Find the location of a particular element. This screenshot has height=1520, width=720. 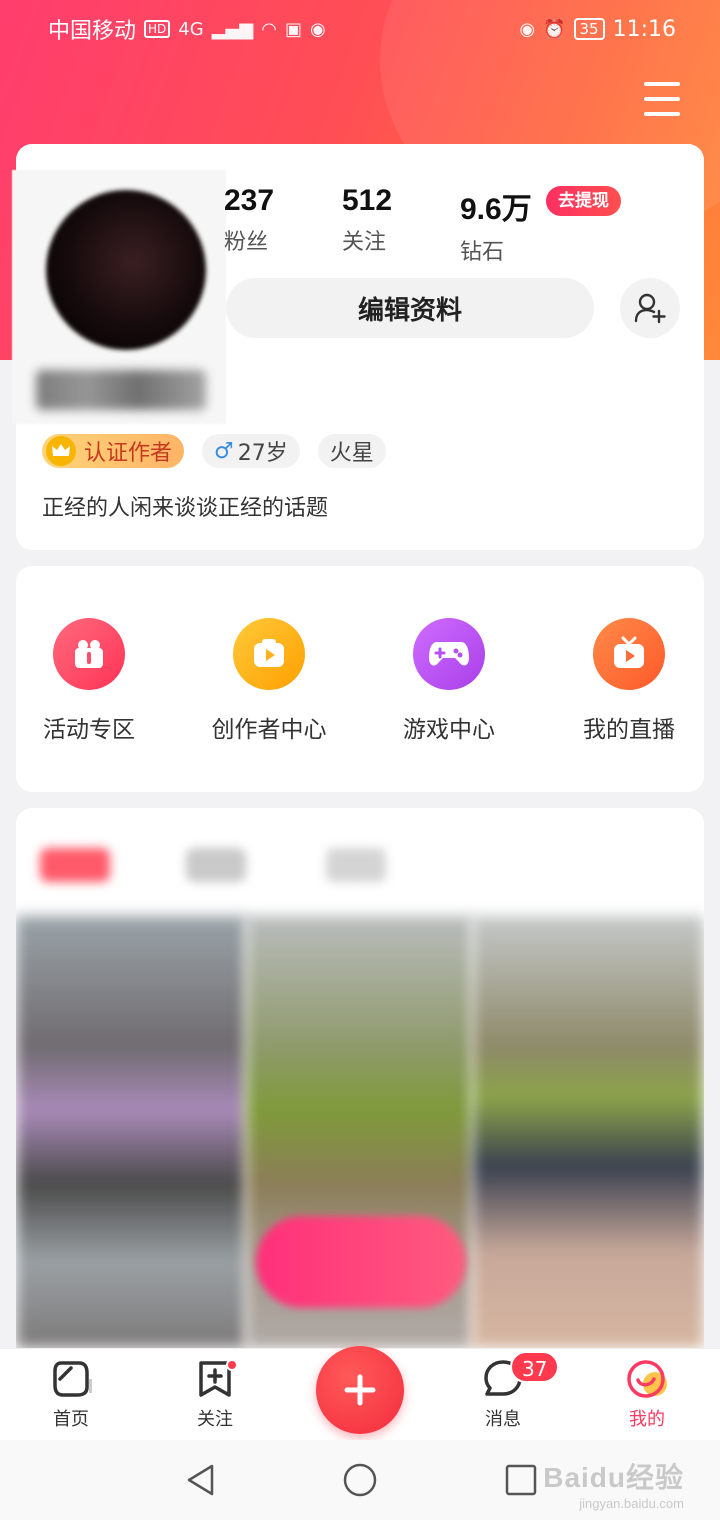

profile-smile-icon is located at coordinates (647, 1379).